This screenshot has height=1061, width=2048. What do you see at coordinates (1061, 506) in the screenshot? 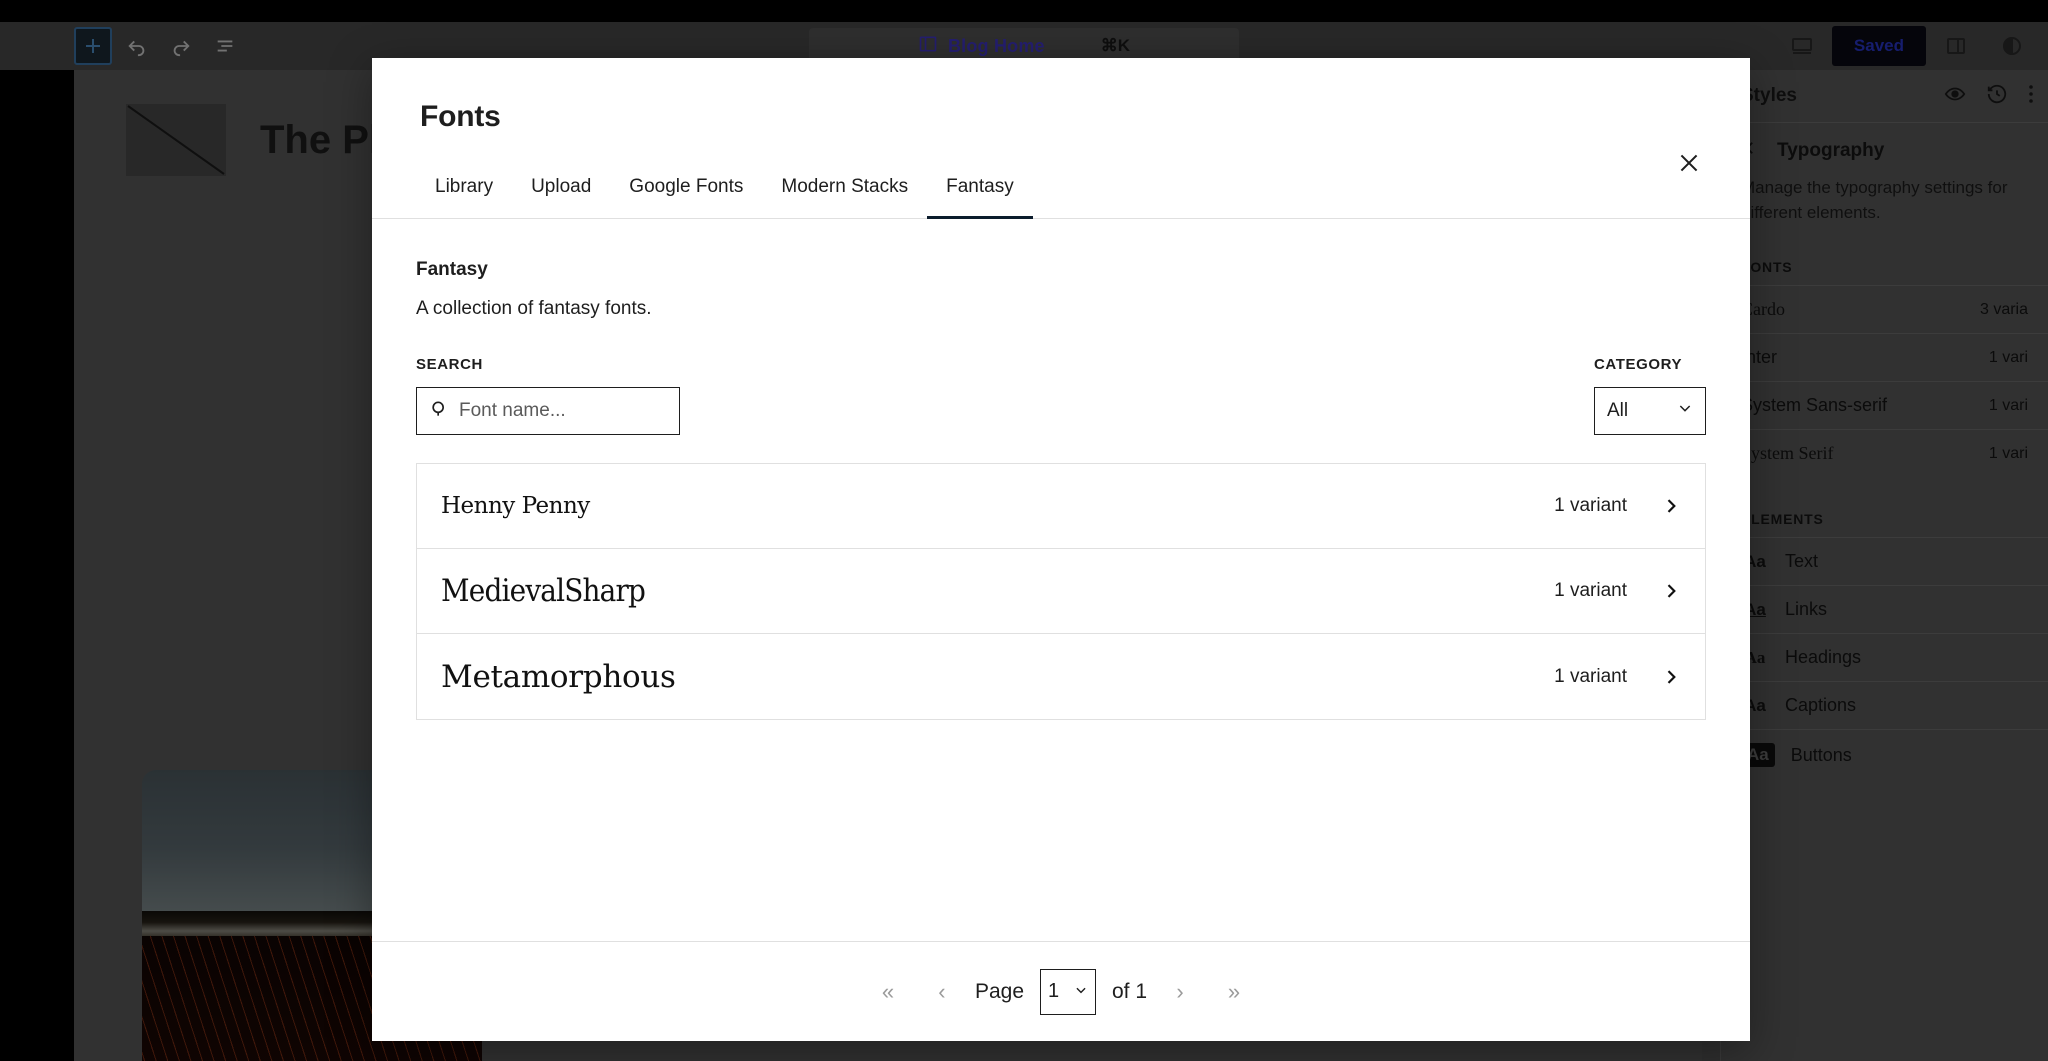
I see `font-list-item-henny-penny: Henny Penny 1 variant` at bounding box center [1061, 506].